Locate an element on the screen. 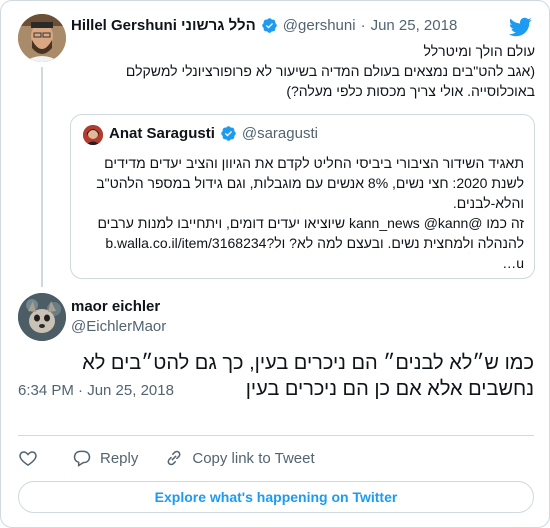  parent-tweet-date: Jun 25, 2018 is located at coordinates (414, 25).